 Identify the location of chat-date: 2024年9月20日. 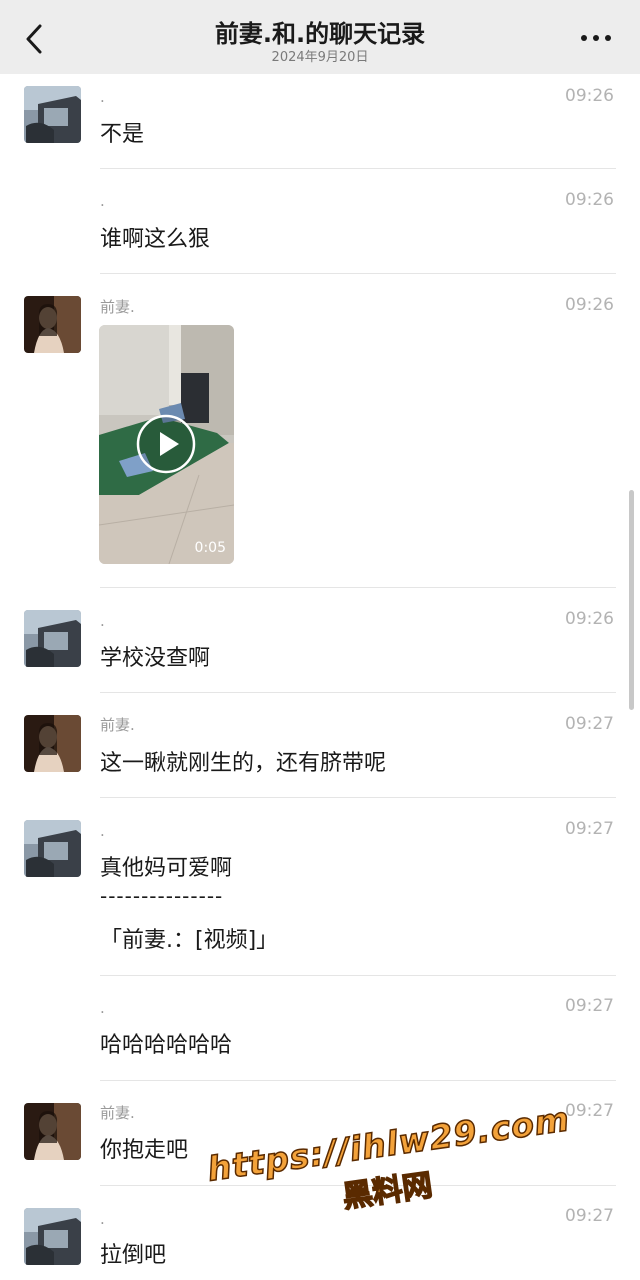
(320, 57).